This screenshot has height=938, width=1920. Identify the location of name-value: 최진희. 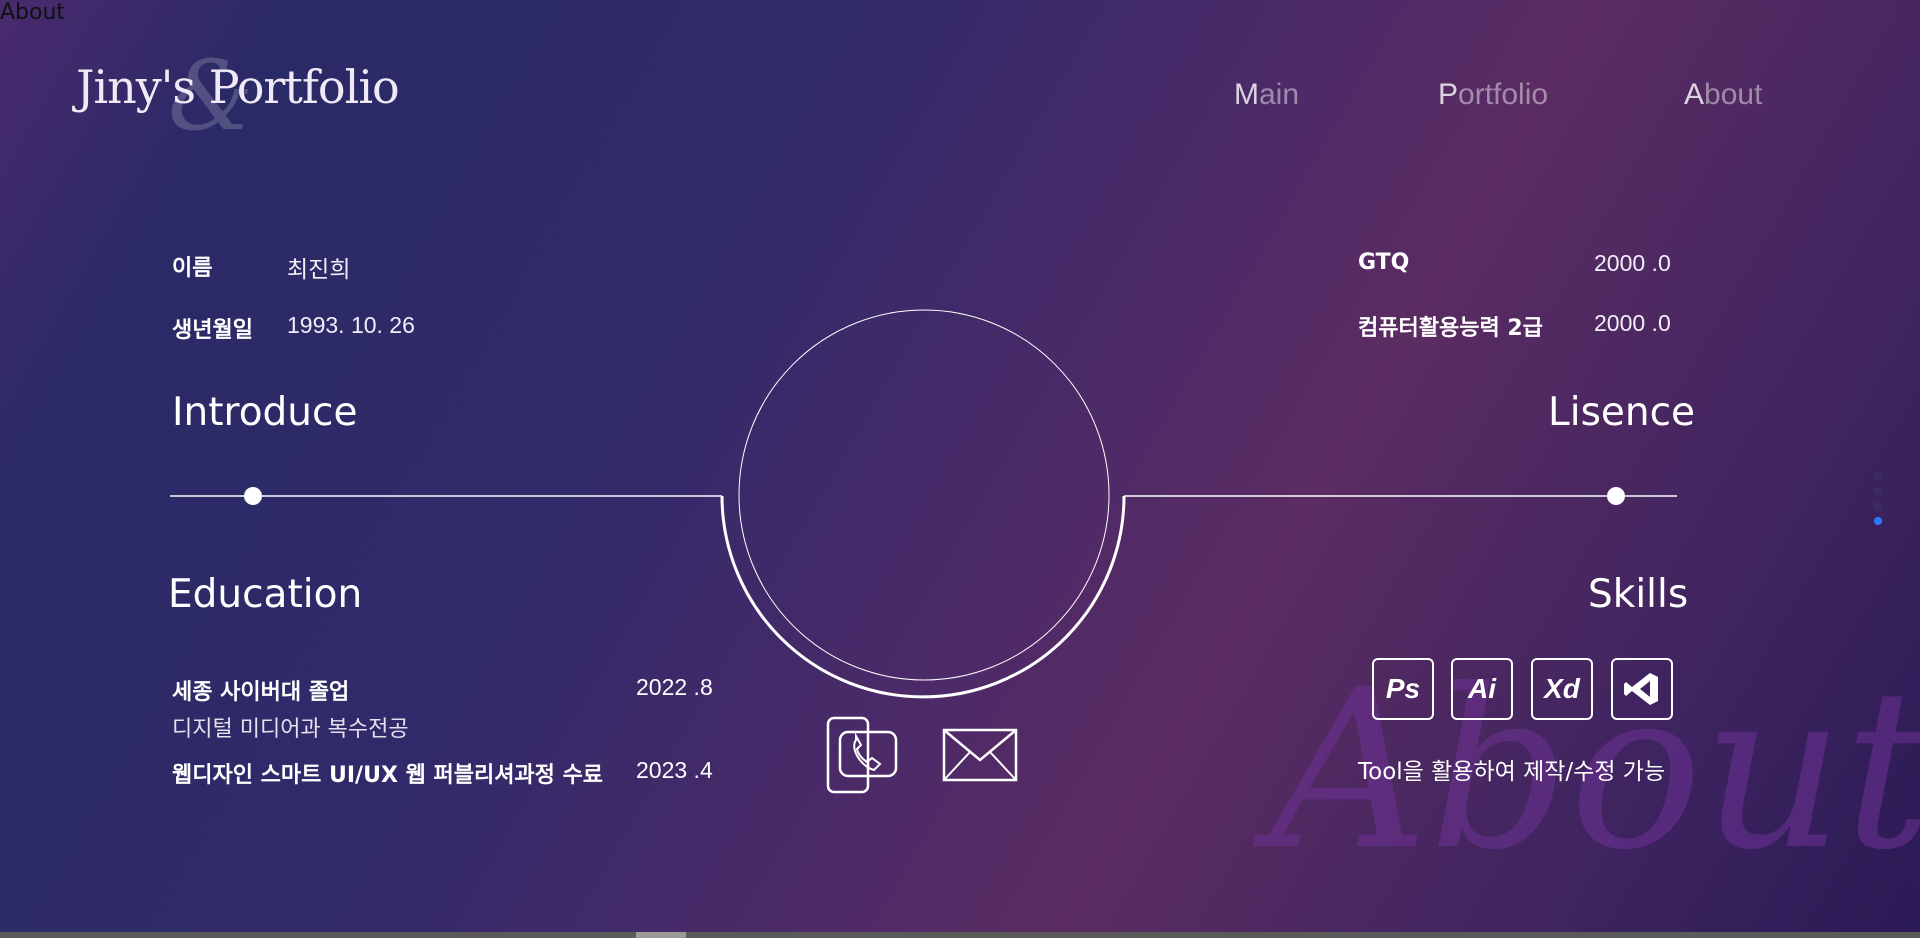
(319, 269).